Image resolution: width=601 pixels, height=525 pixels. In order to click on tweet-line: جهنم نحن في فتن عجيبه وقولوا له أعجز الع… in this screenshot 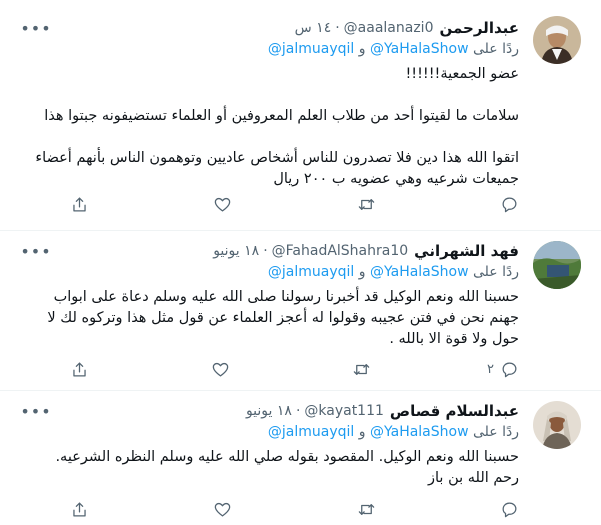, I will do `click(283, 318)`.